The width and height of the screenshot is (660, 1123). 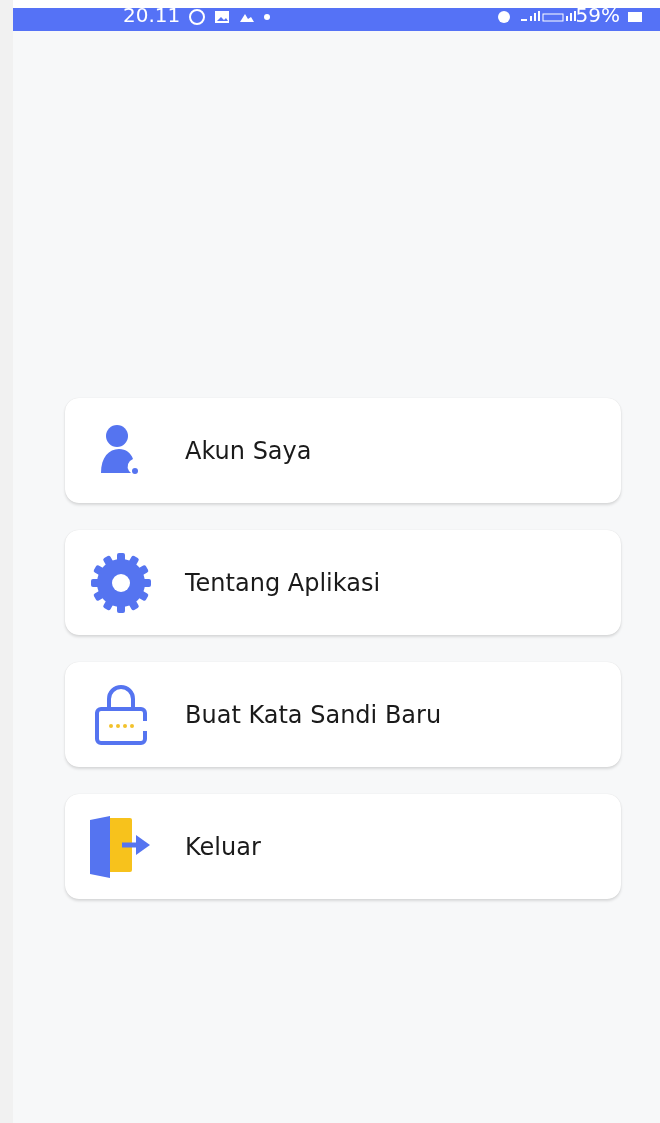 I want to click on signal-icon, so click(x=547, y=16).